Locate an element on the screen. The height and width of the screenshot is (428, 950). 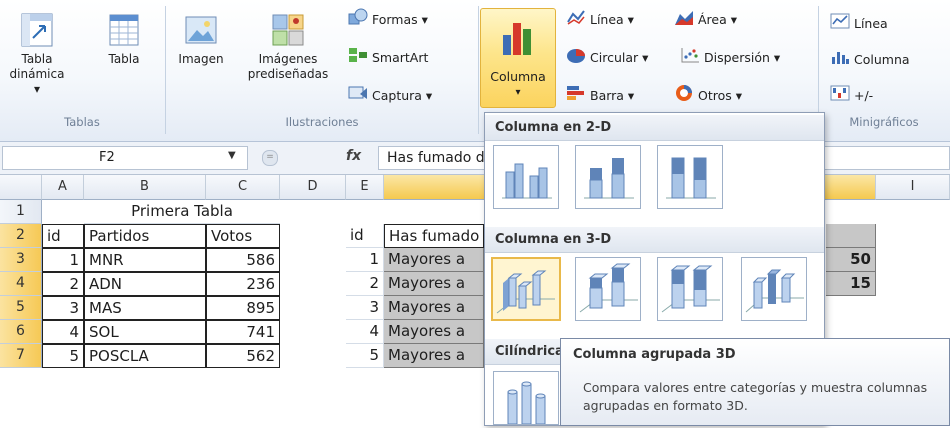
header-cell: Has fumado is located at coordinates (434, 236).